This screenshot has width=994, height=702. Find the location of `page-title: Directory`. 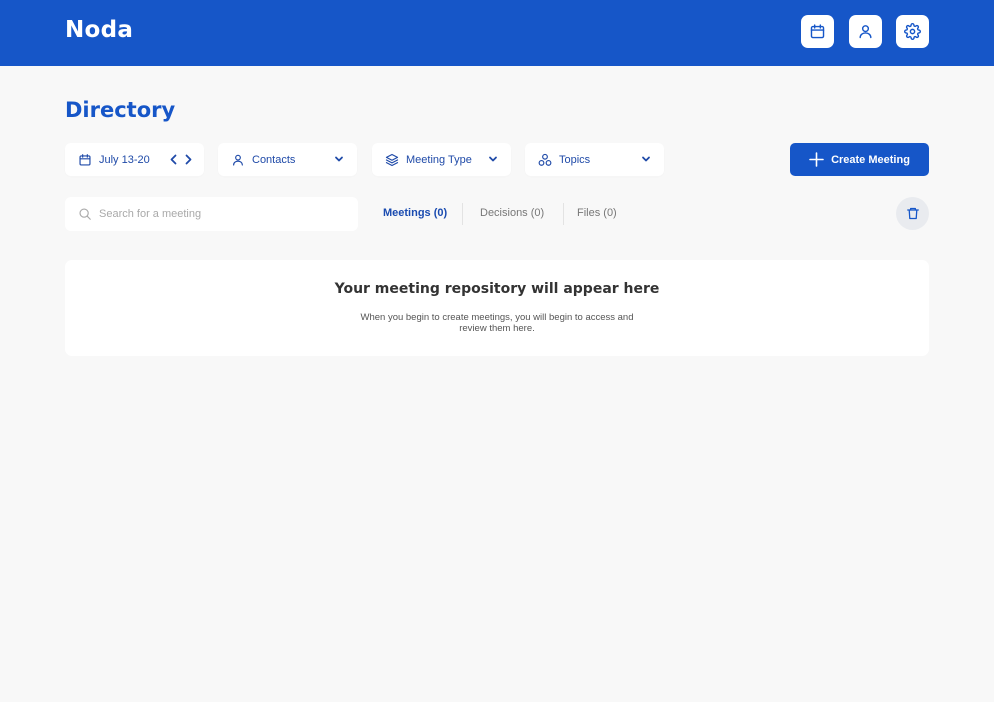

page-title: Directory is located at coordinates (120, 110).